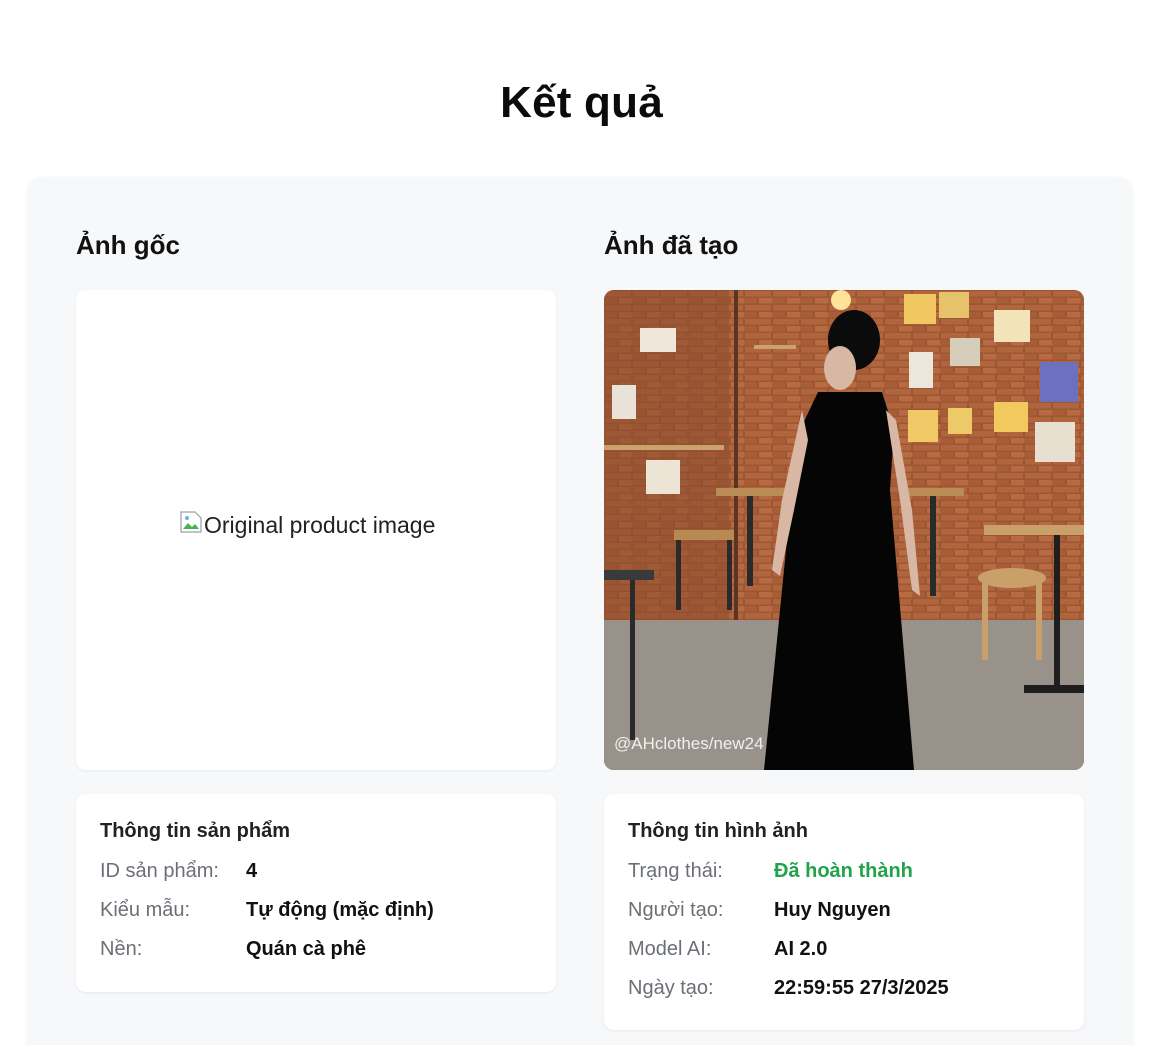  Describe the element at coordinates (128, 245) in the screenshot. I see `original-image-heading: Ảnh gốc` at that location.